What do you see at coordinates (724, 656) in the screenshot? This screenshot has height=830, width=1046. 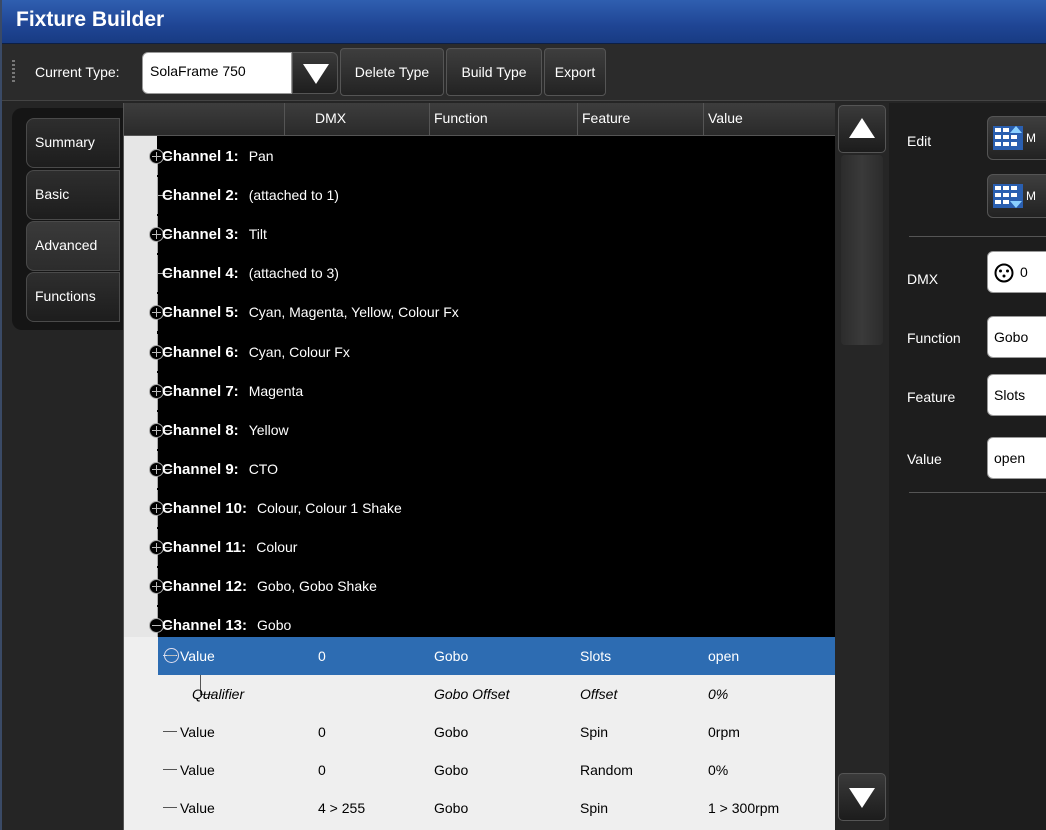 I see `cell-value: open` at bounding box center [724, 656].